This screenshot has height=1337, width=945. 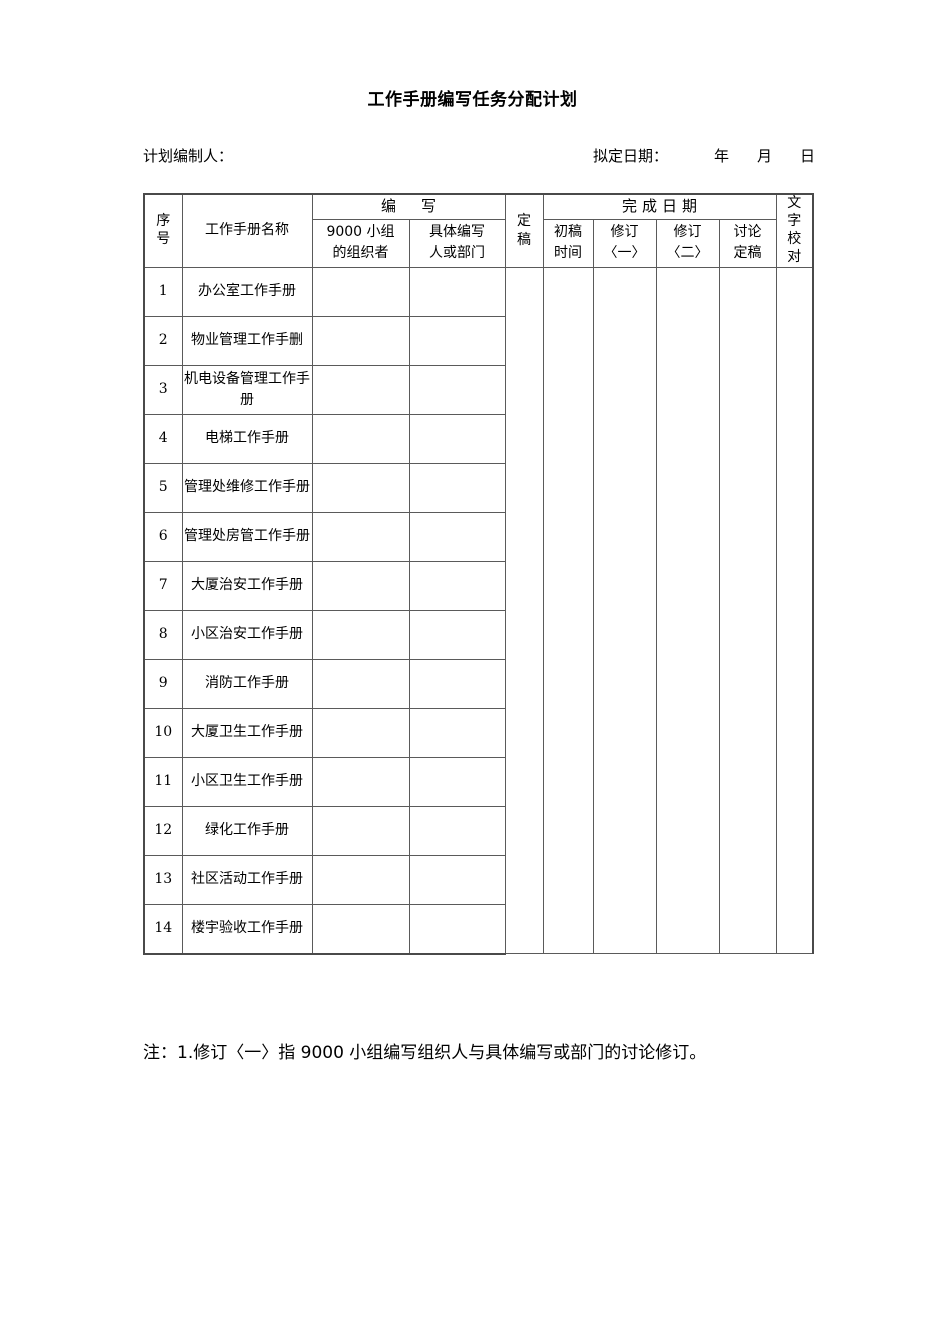 What do you see at coordinates (524, 230) in the screenshot?
I see `header-cell-final-draft: 定 稿` at bounding box center [524, 230].